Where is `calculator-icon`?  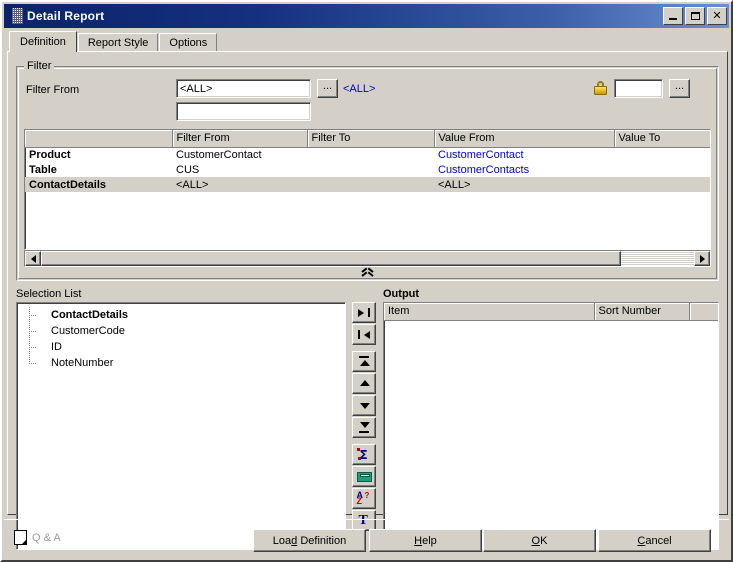 calculator-icon is located at coordinates (364, 477).